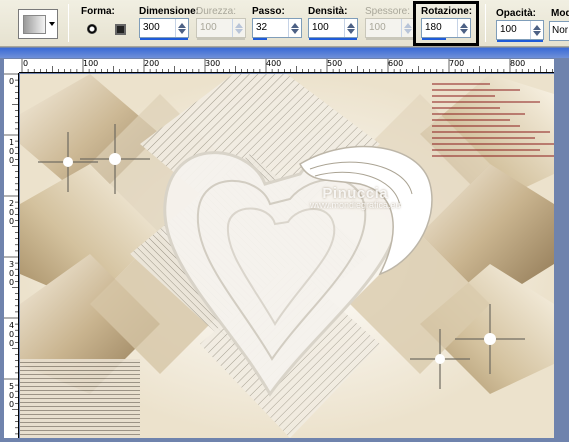 This screenshot has height=442, width=569. I want to click on ruler-corner, so click(11, 66).